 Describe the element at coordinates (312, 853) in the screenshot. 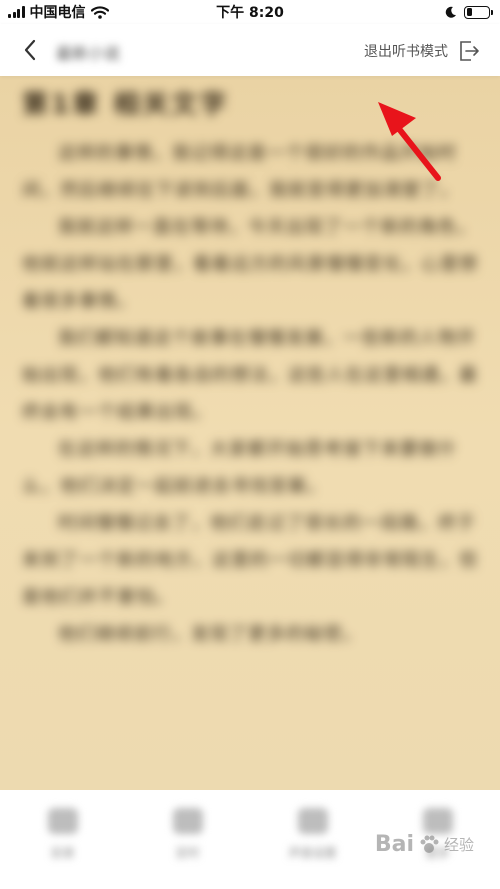

I see `toolbar-item-label: 声音设置` at that location.